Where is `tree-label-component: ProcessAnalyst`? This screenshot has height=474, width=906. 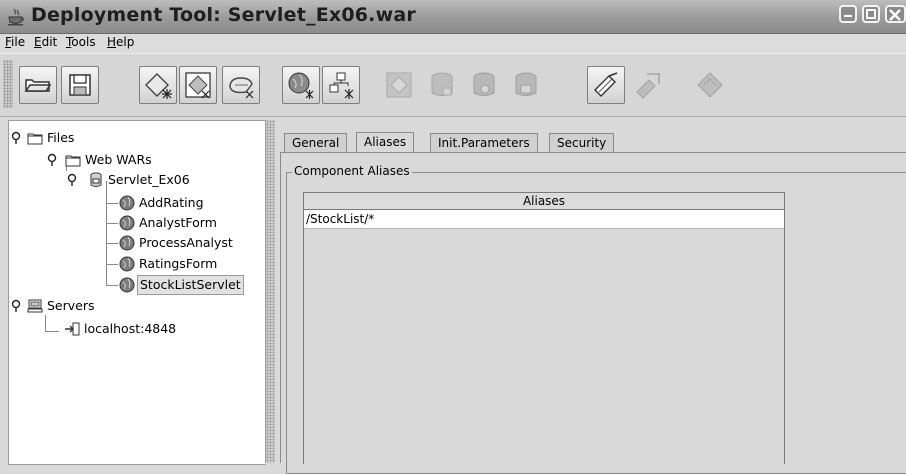
tree-label-component: ProcessAnalyst is located at coordinates (186, 242).